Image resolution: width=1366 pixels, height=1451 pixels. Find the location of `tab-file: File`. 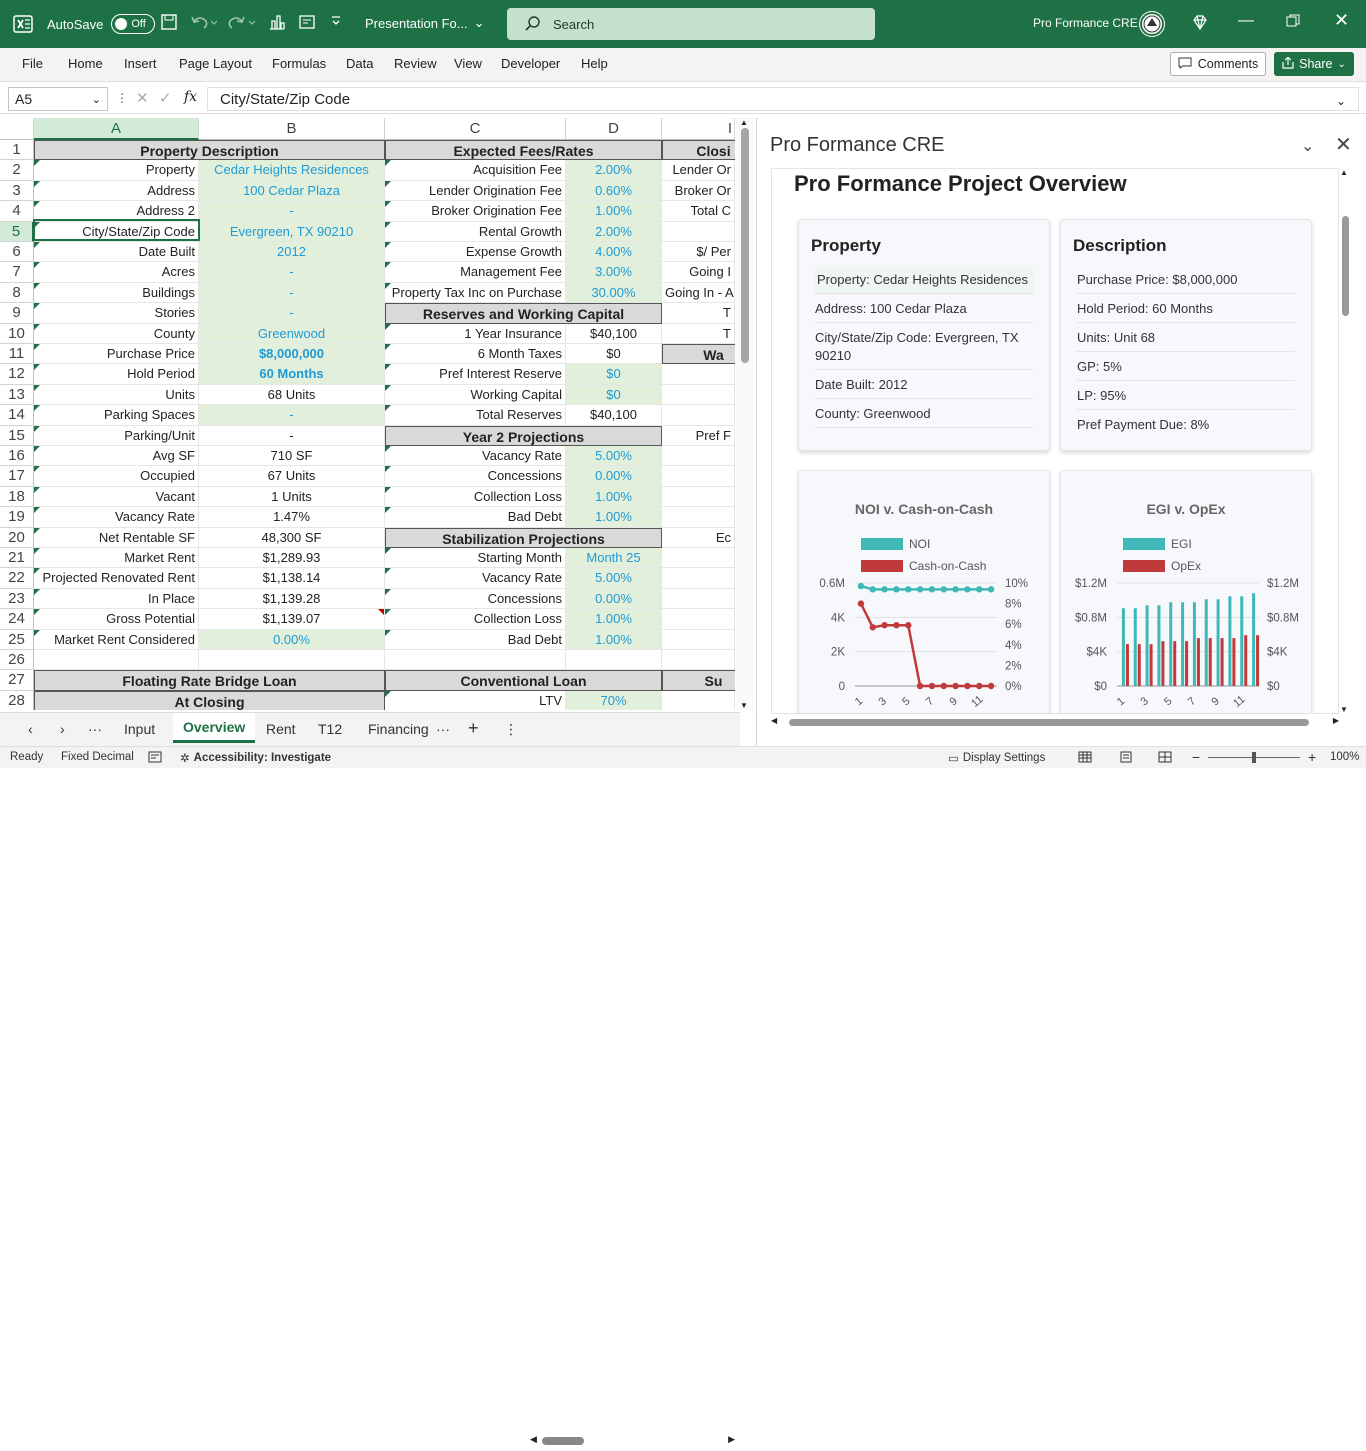

tab-file: File is located at coordinates (32, 63).